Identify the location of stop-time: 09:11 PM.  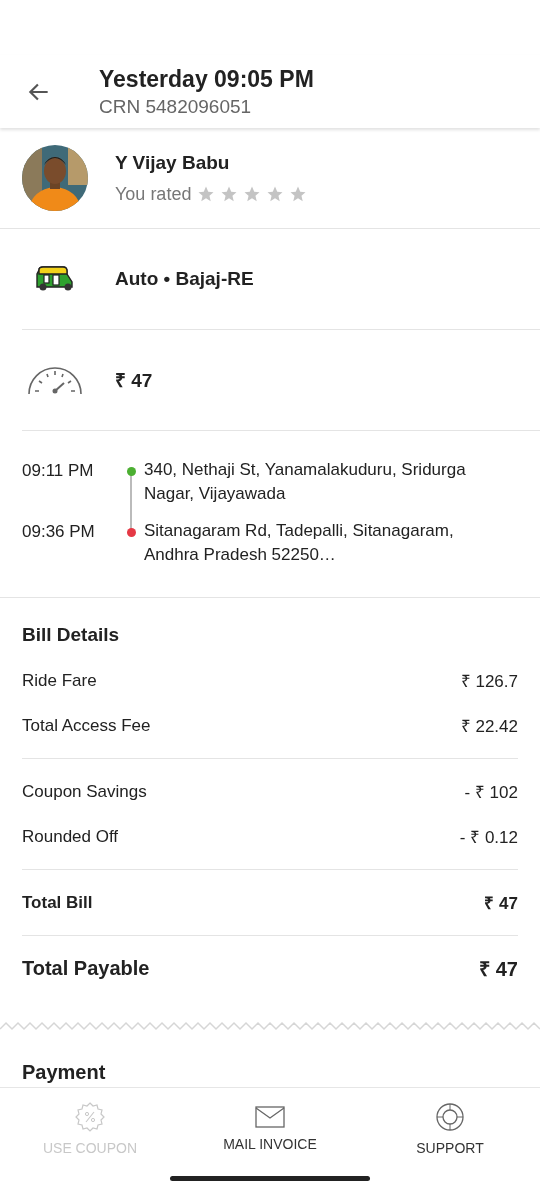
(58, 471).